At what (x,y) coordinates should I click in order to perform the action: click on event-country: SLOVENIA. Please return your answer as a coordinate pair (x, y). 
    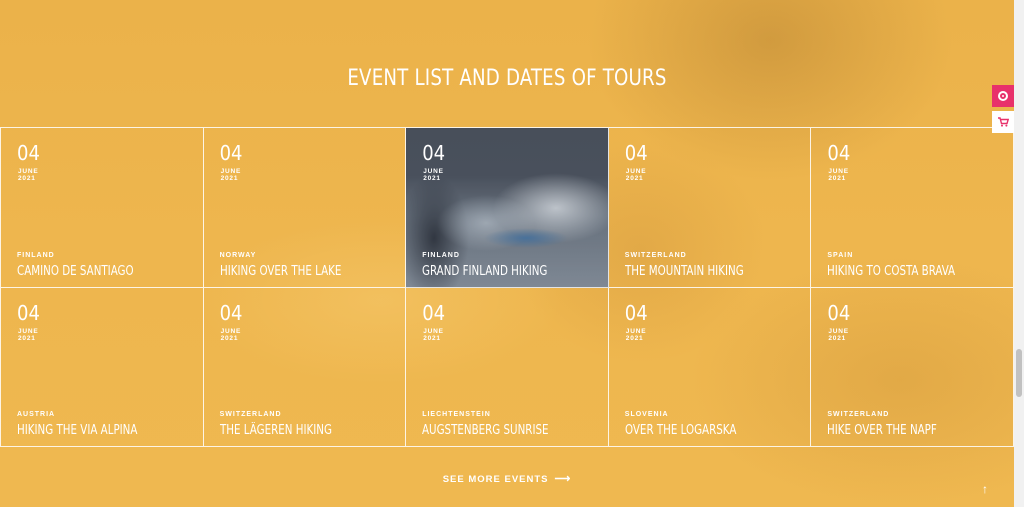
    Looking at the image, I should click on (646, 414).